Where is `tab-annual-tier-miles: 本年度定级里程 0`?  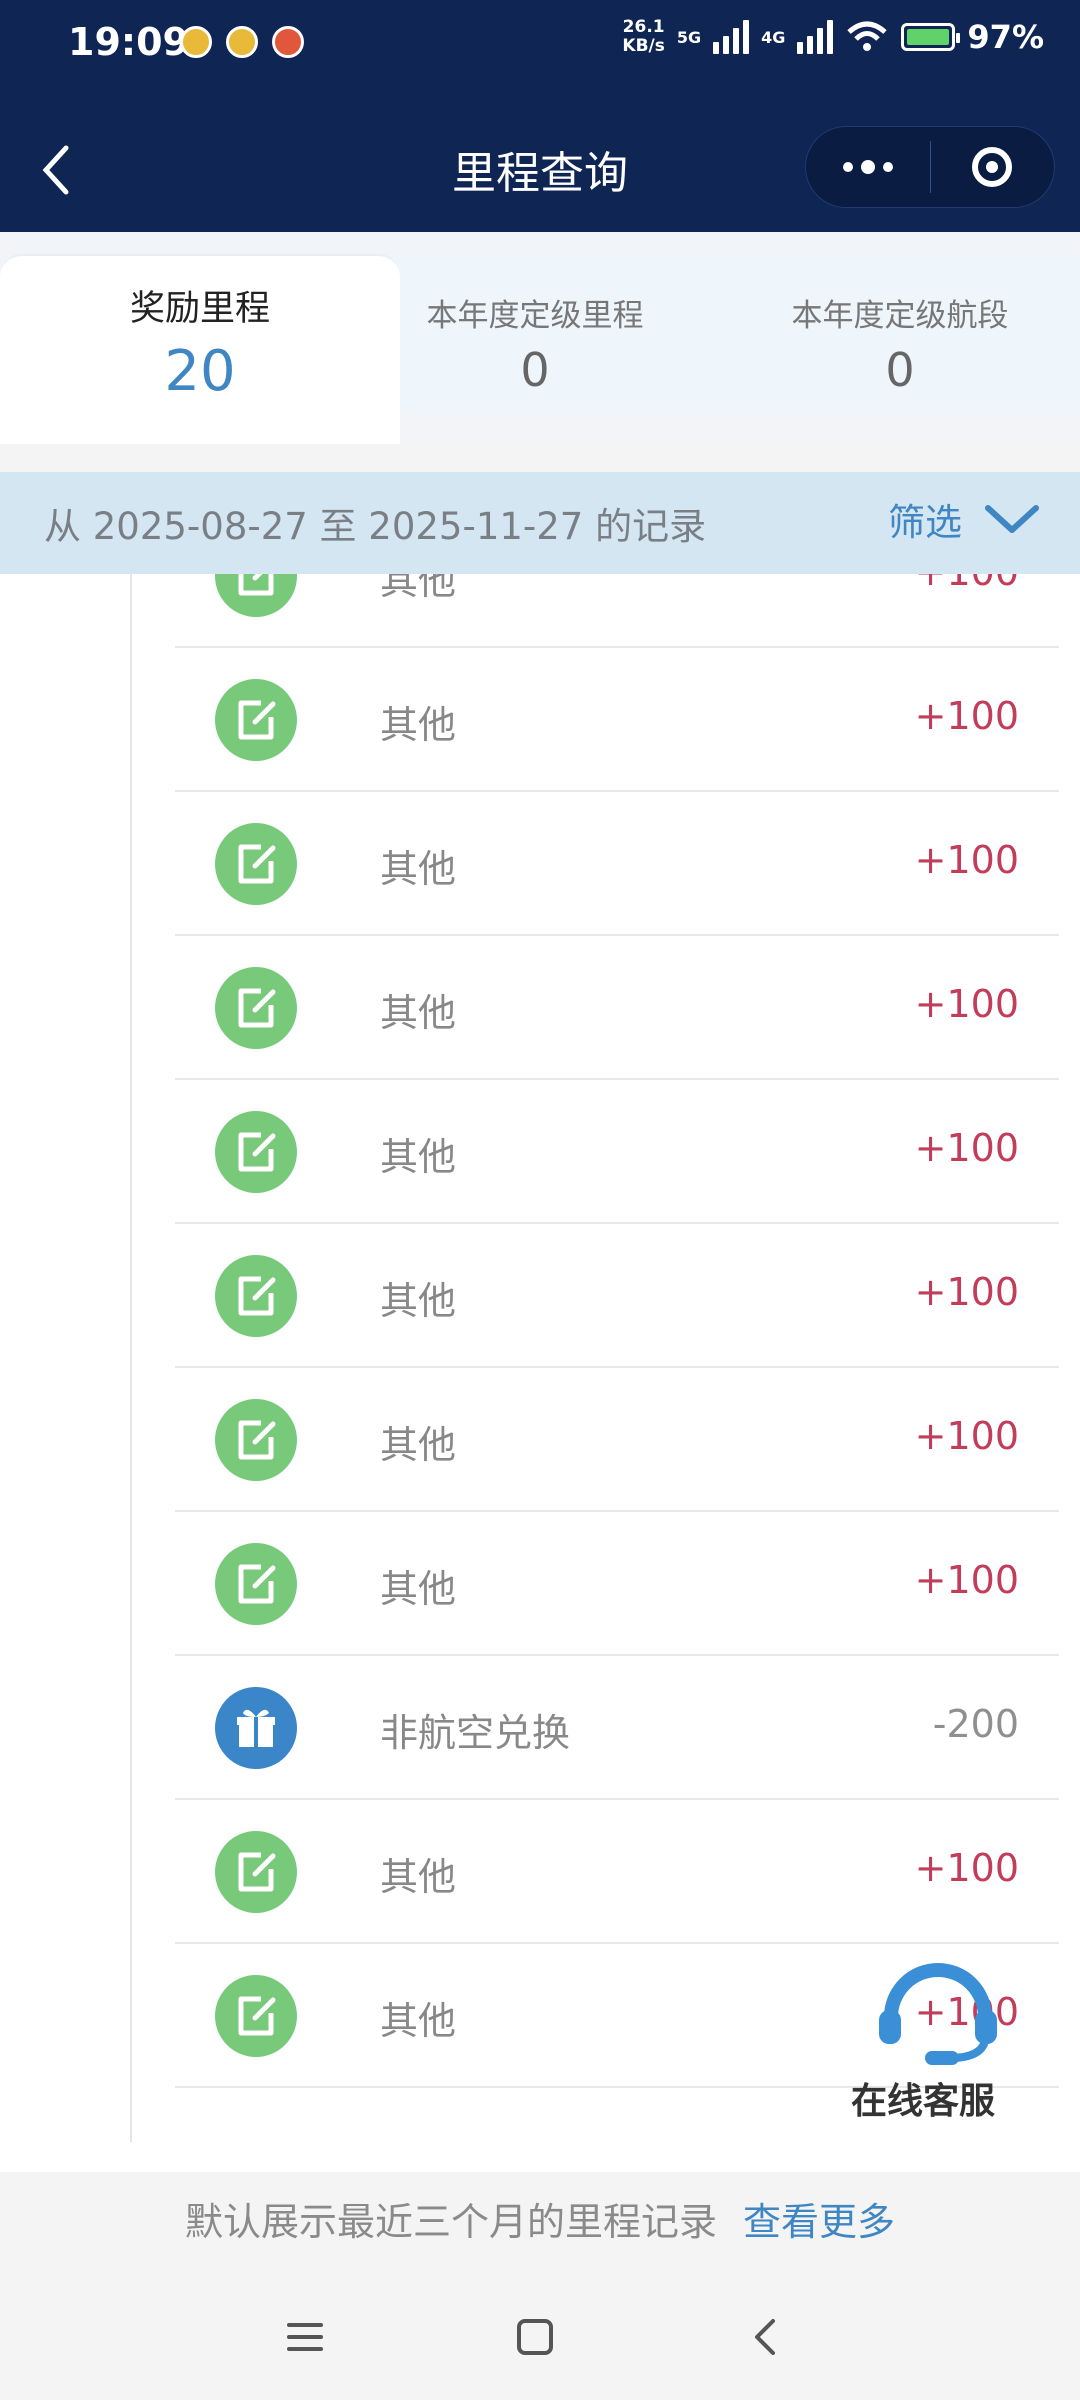 tab-annual-tier-miles: 本年度定级里程 0 is located at coordinates (535, 354).